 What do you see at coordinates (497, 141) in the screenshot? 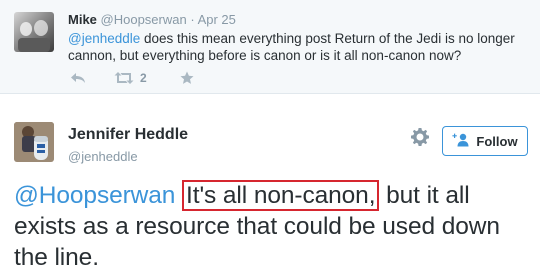
I see `follow-label: Follow` at bounding box center [497, 141].